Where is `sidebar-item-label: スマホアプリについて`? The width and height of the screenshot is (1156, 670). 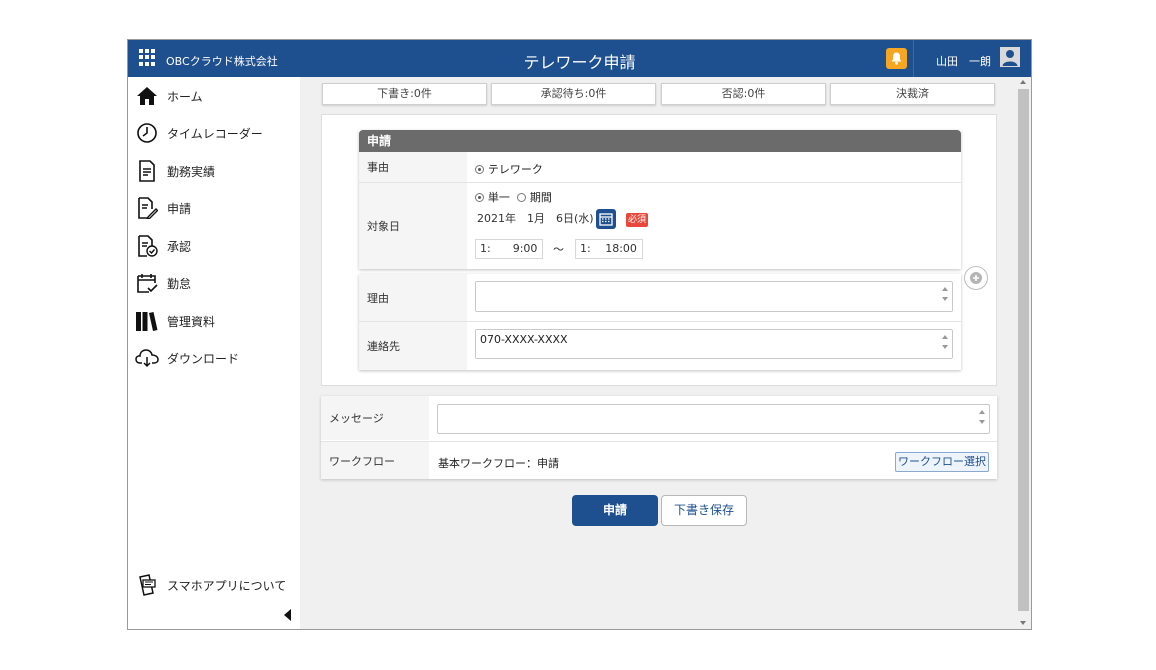
sidebar-item-label: スマホアプリについて is located at coordinates (227, 585).